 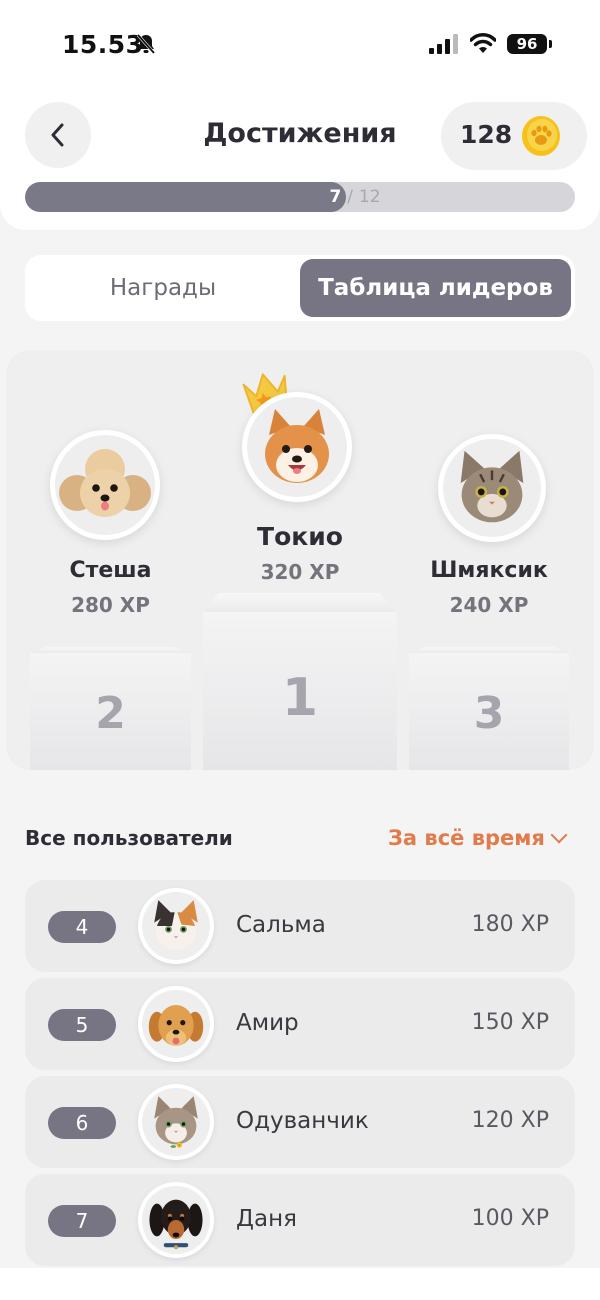 I want to click on tab-switcher: Награды Таблица лидеров, so click(x=300, y=288).